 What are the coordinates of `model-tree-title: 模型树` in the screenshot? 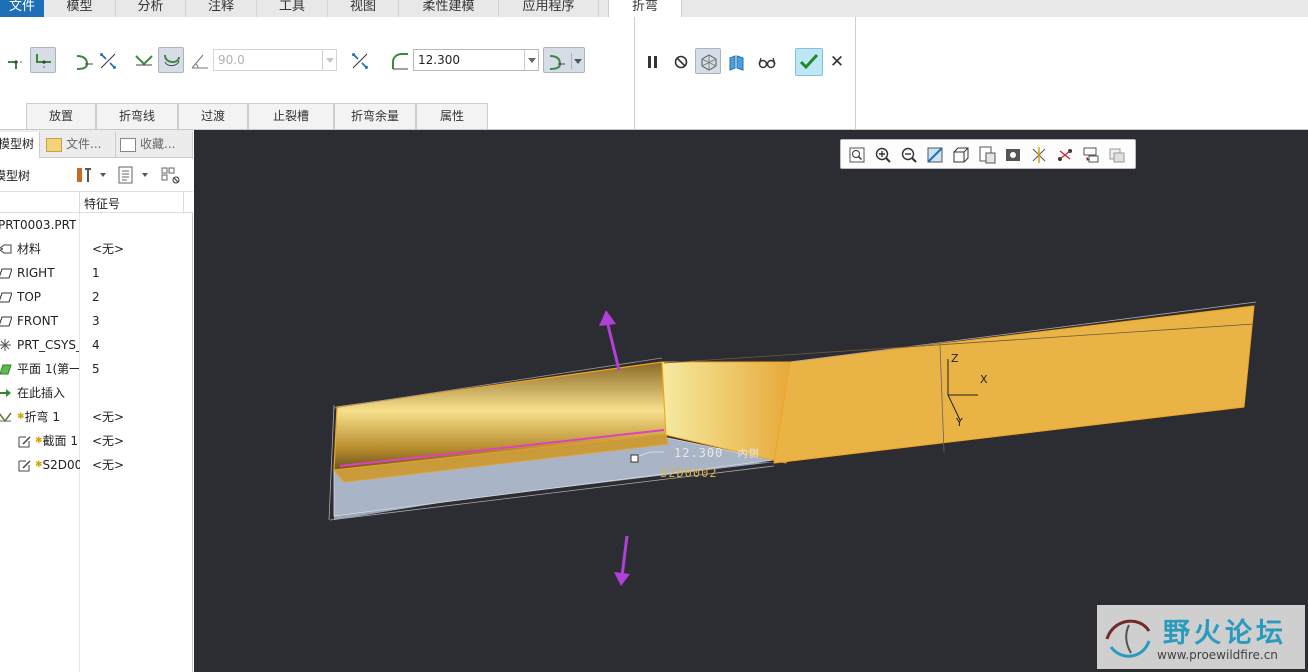 It's located at (15, 176).